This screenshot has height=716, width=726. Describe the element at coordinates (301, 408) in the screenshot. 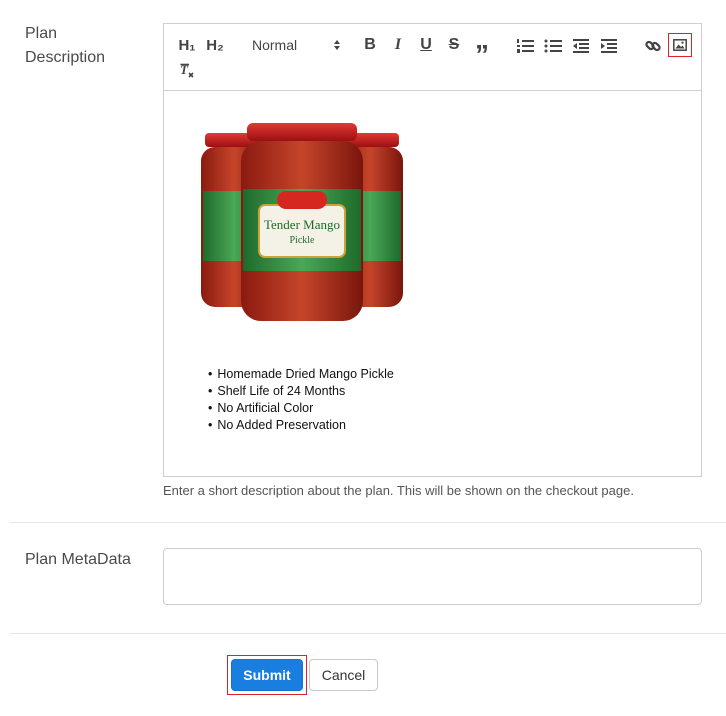

I see `list-item: No Artificial Color` at that location.